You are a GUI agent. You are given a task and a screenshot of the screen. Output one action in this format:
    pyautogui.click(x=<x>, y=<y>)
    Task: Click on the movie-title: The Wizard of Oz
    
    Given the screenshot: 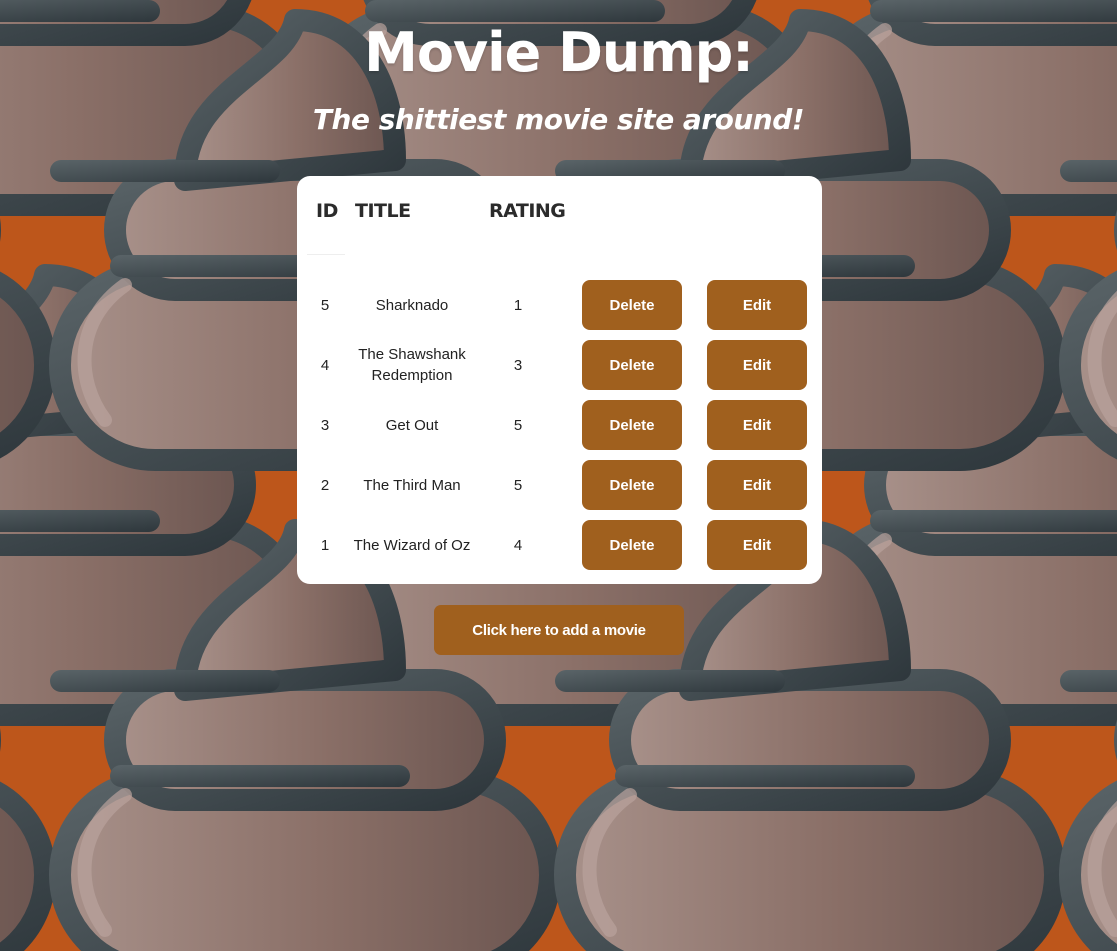 What is the action you would take?
    pyautogui.click(x=412, y=545)
    